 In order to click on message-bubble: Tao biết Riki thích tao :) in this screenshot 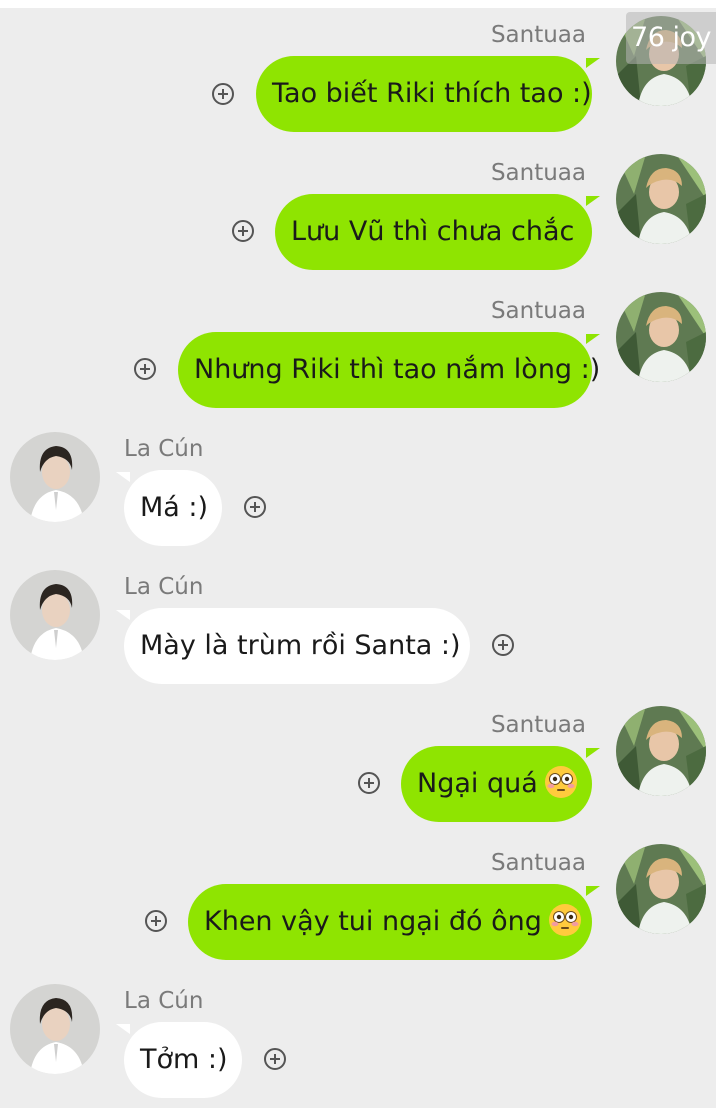, I will do `click(428, 94)`.